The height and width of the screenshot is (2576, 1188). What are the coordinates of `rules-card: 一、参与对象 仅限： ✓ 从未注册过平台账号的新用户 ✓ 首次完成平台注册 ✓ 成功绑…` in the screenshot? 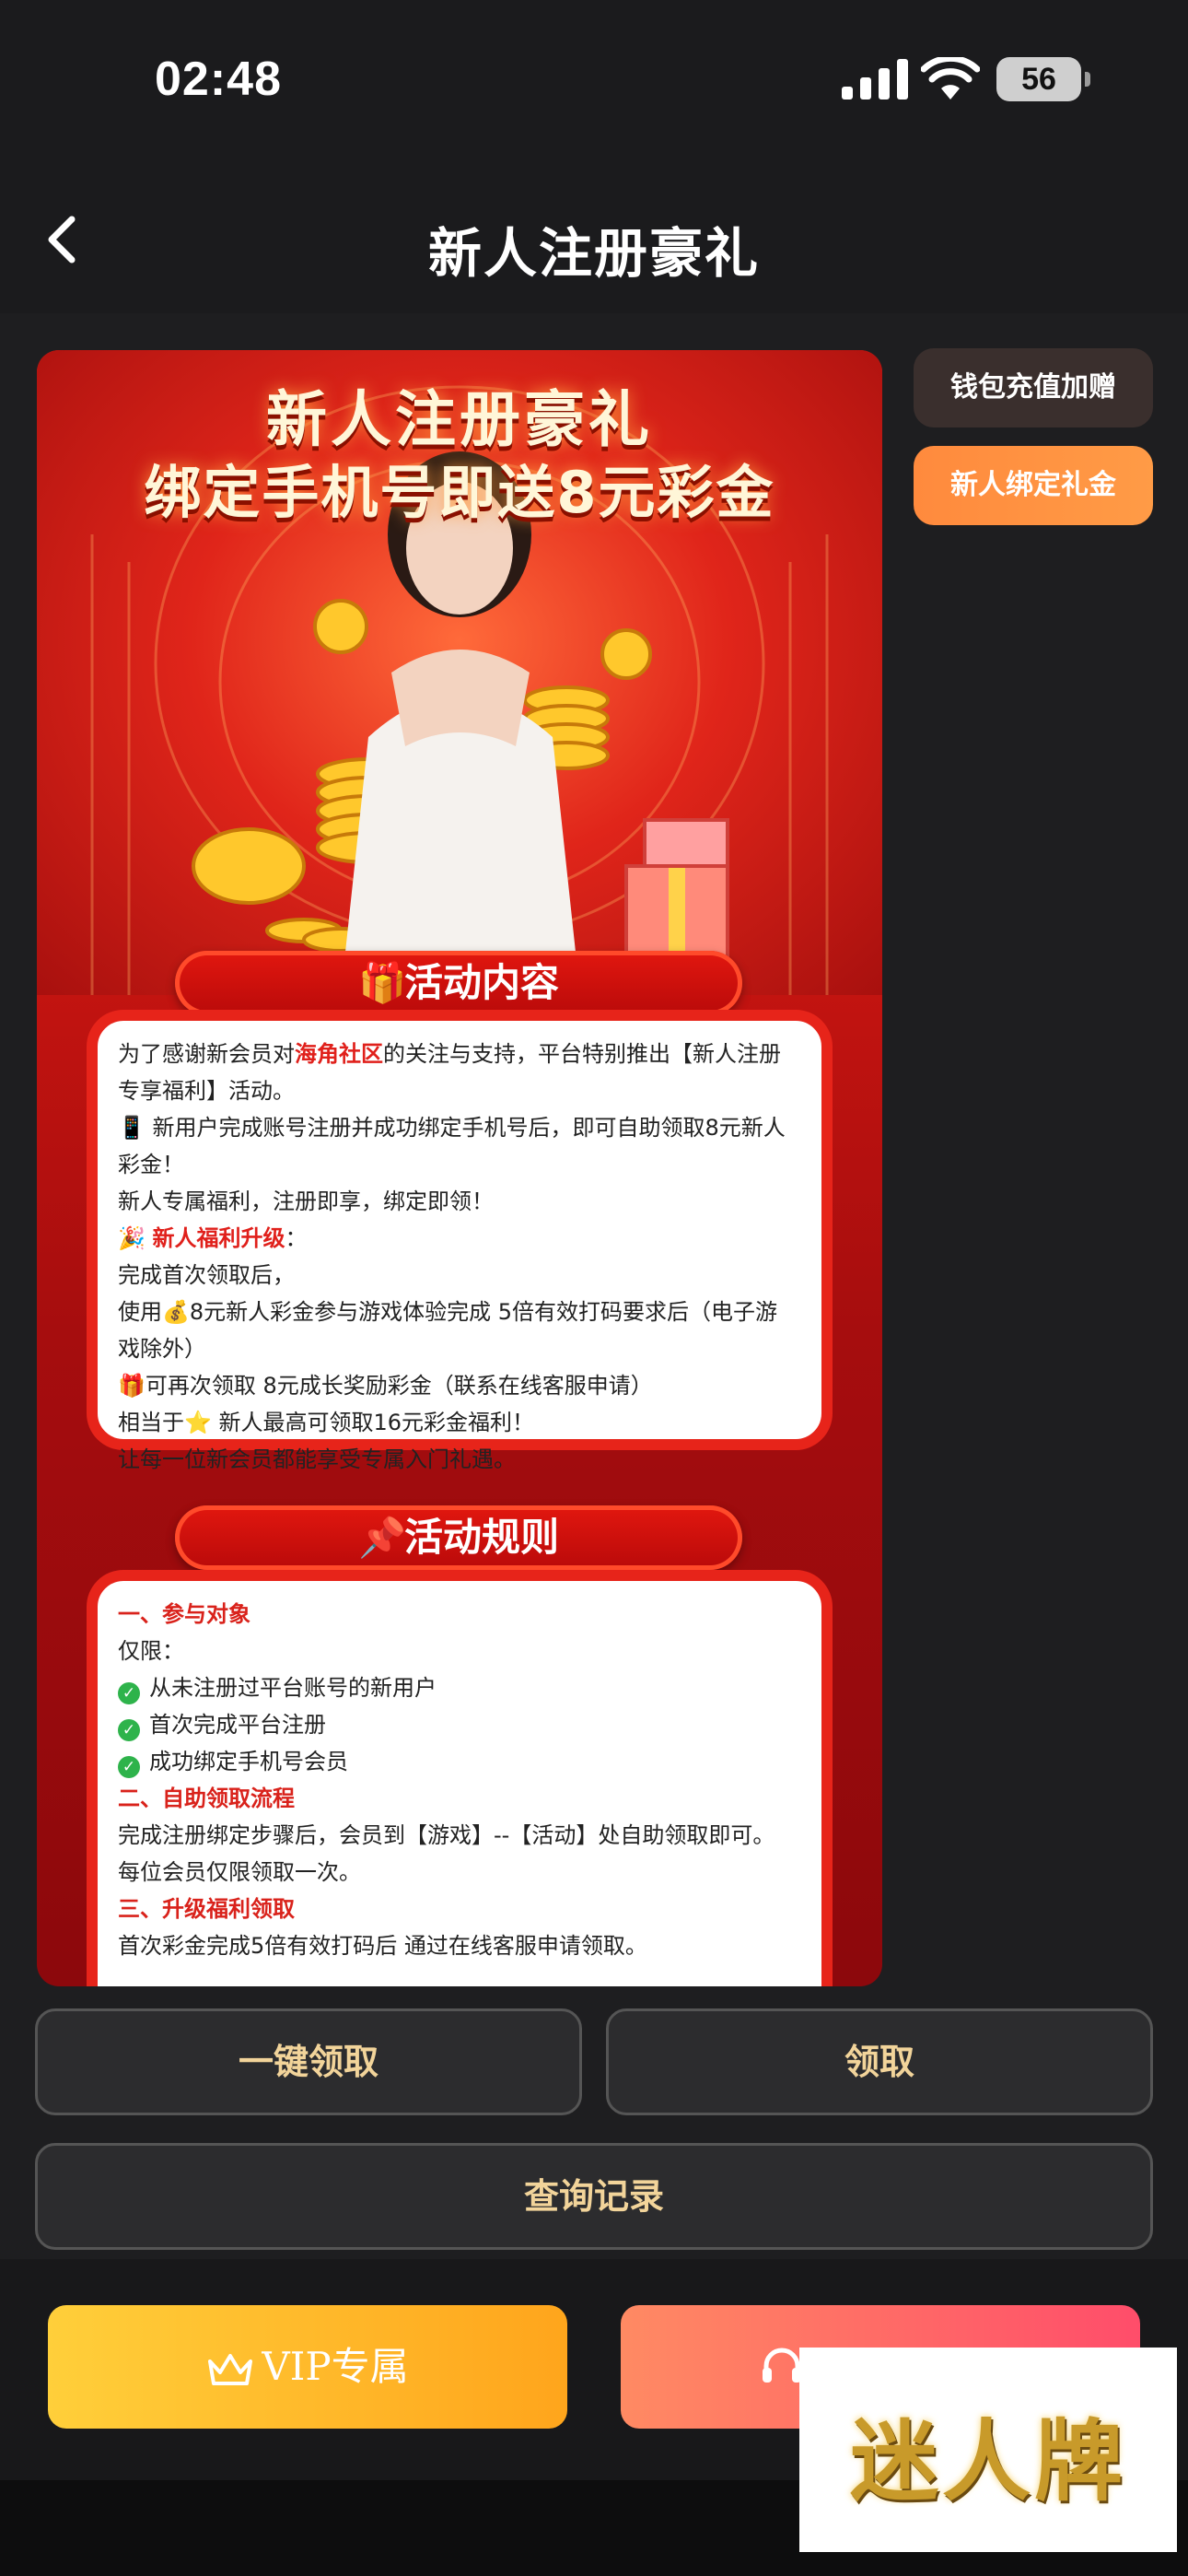 It's located at (460, 1778).